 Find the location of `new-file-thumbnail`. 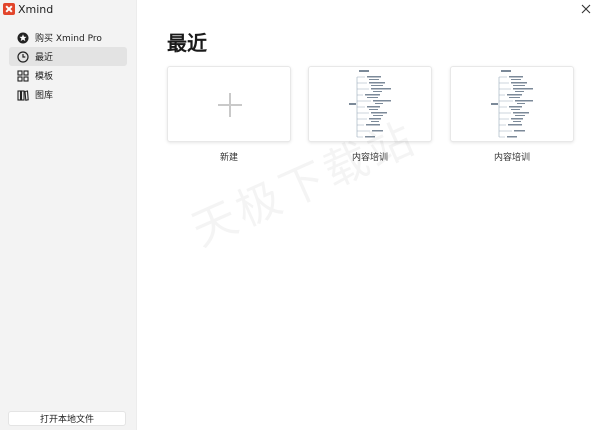

new-file-thumbnail is located at coordinates (229, 104).